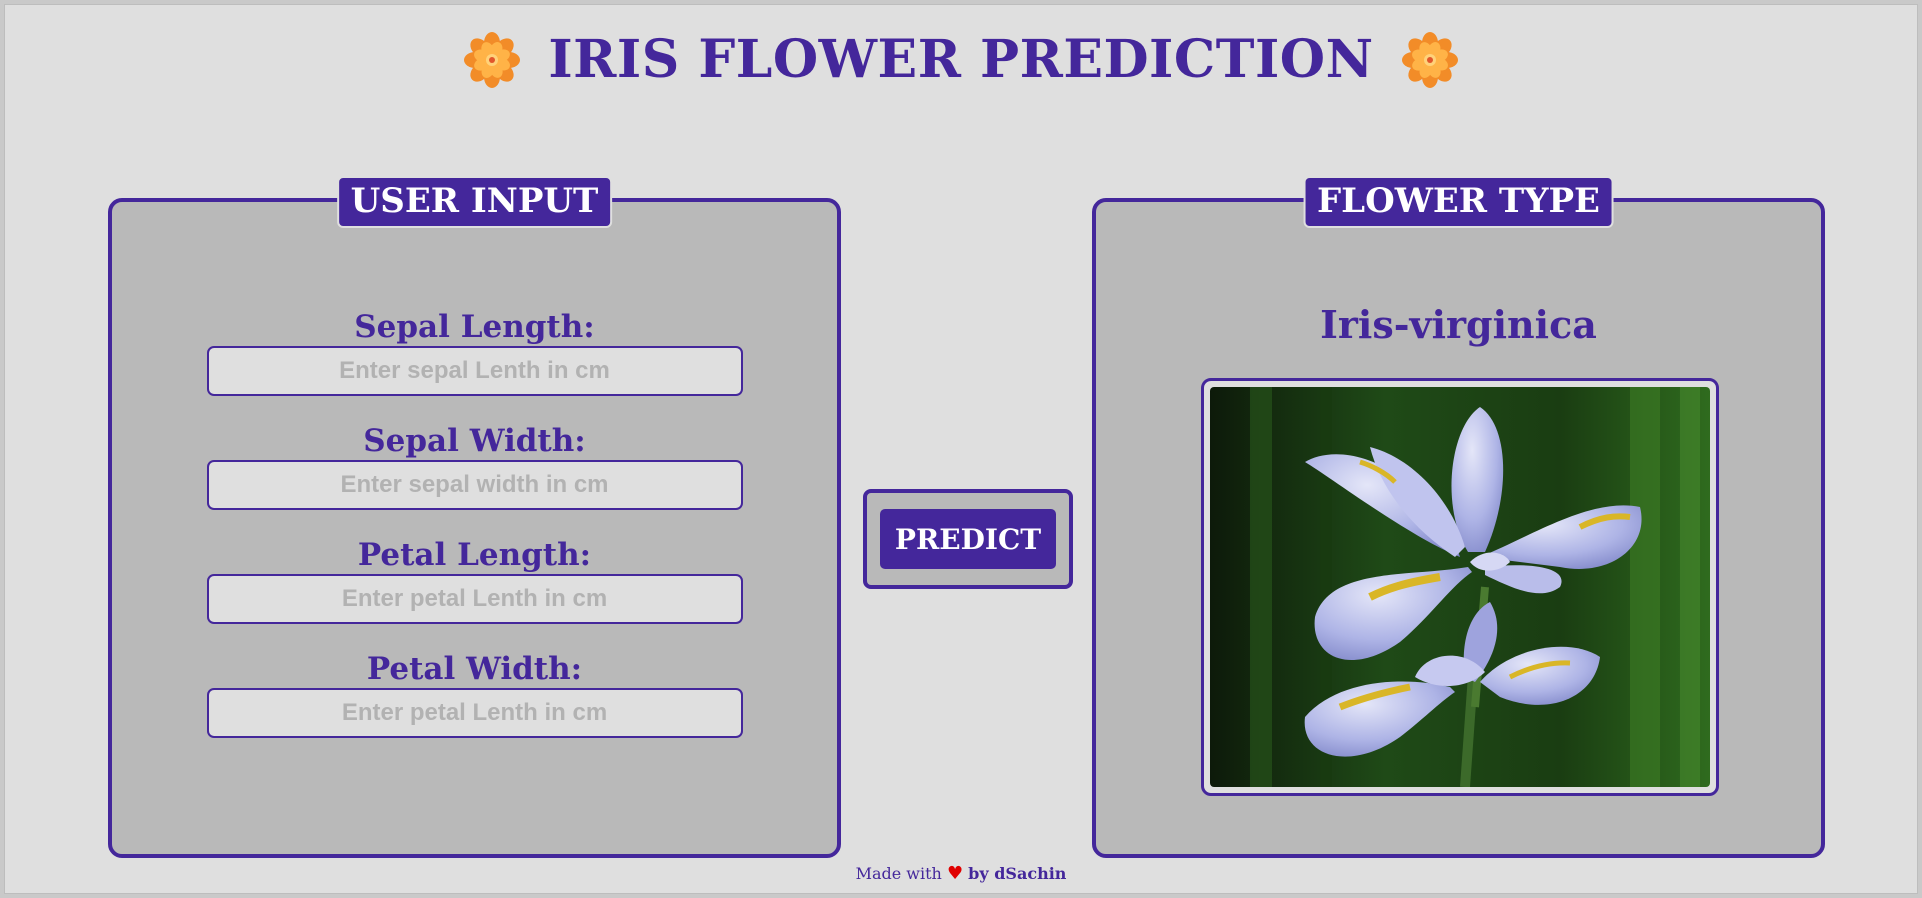  I want to click on sepal-width-field: Sepal Width:, so click(474, 466).